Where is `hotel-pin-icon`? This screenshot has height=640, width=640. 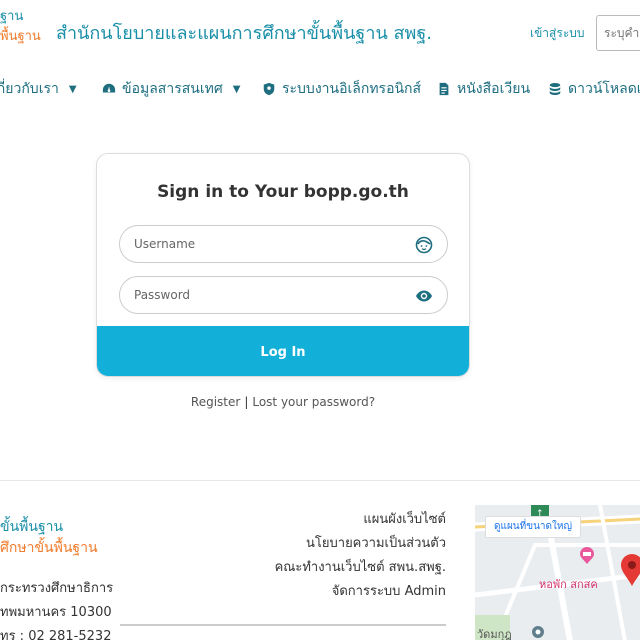 hotel-pin-icon is located at coordinates (587, 555).